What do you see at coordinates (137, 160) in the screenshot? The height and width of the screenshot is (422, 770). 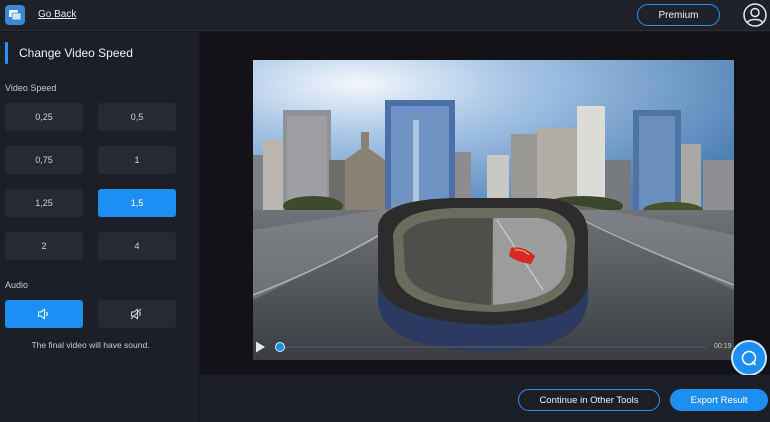 I see `speed-button-1: 1` at bounding box center [137, 160].